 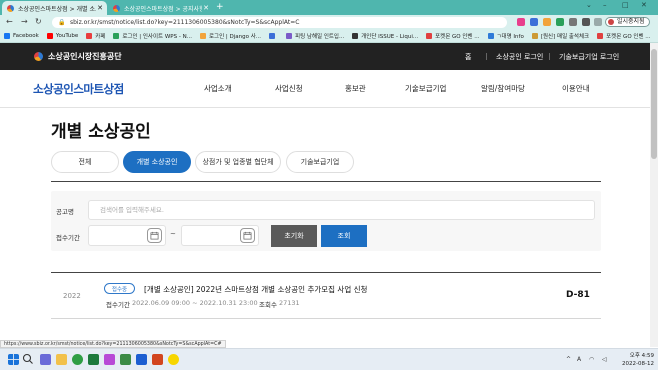 I want to click on bookmark-item: ㄱ대명 Info, so click(x=505, y=36).